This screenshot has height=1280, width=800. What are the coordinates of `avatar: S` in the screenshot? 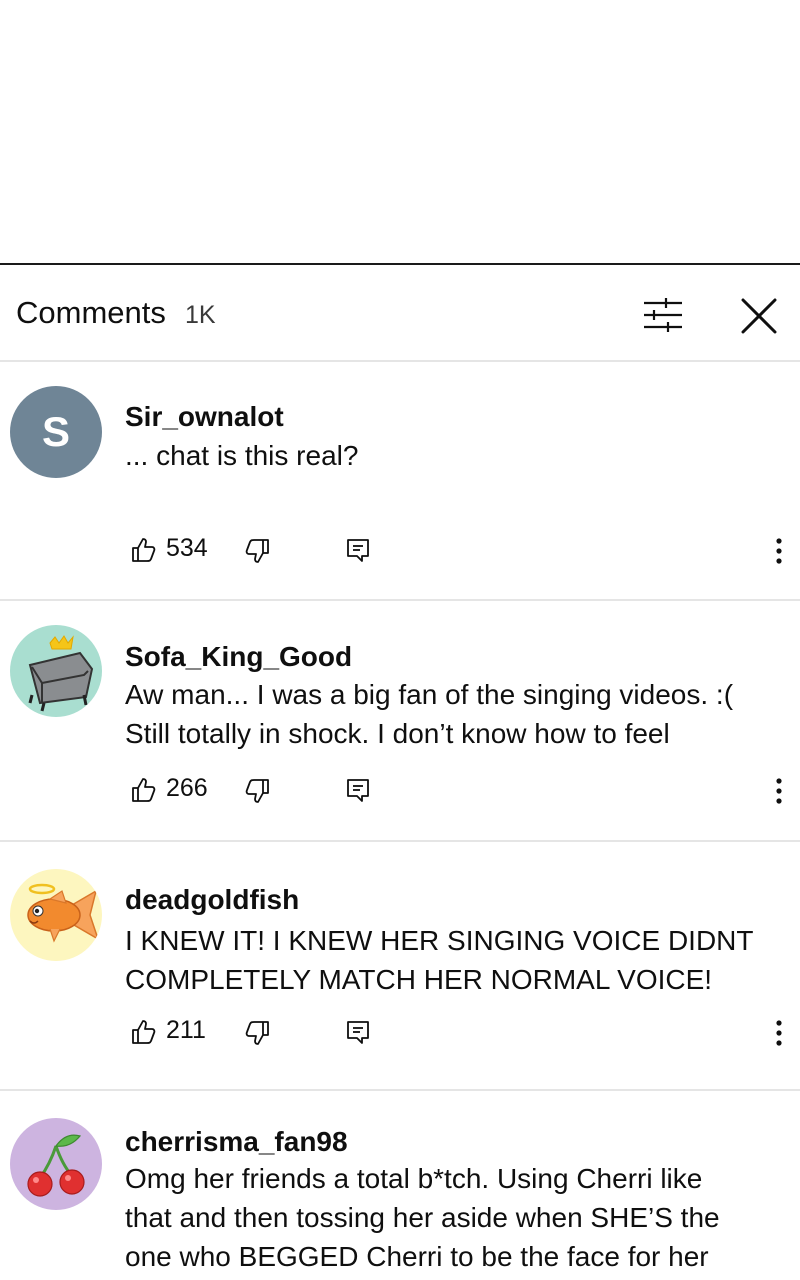 It's located at (56, 432).